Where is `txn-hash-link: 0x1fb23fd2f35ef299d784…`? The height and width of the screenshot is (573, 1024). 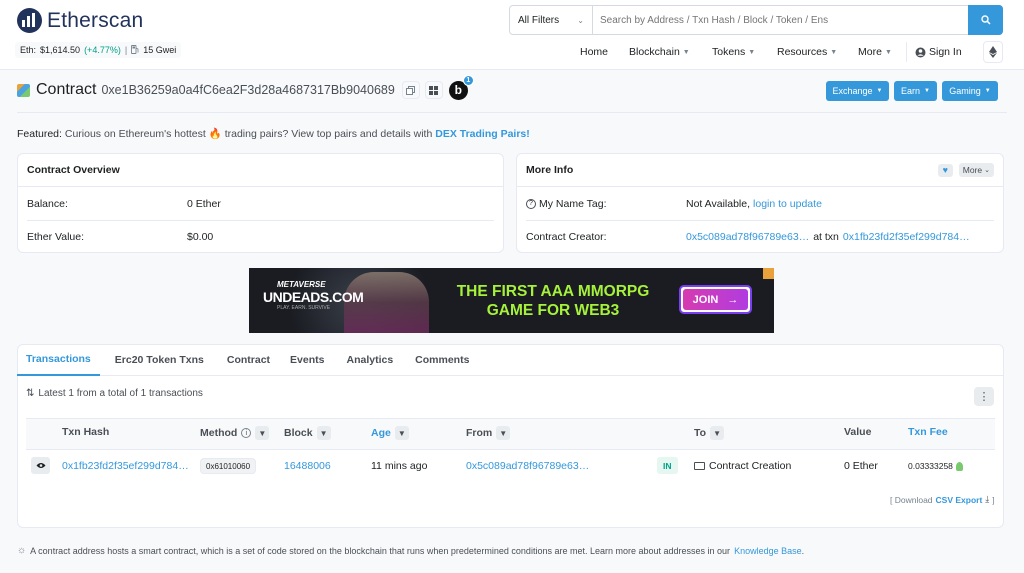 txn-hash-link: 0x1fb23fd2f35ef299d784… is located at coordinates (125, 466).